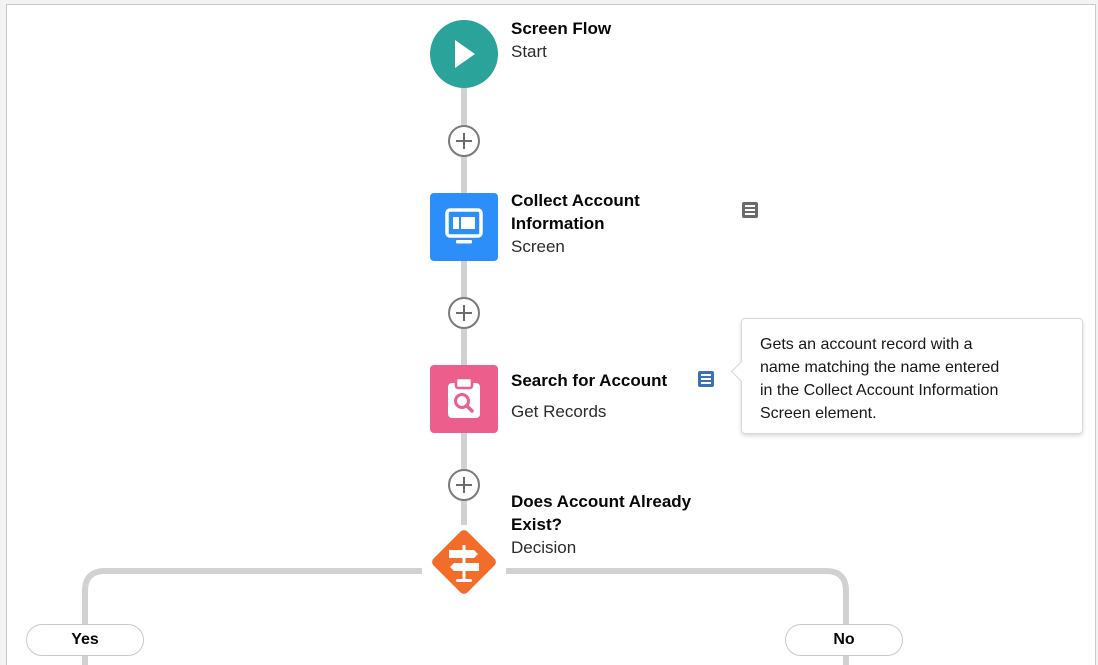  Describe the element at coordinates (866, 344) in the screenshot. I see `tooltip-line-1: Gets an account record with a` at that location.